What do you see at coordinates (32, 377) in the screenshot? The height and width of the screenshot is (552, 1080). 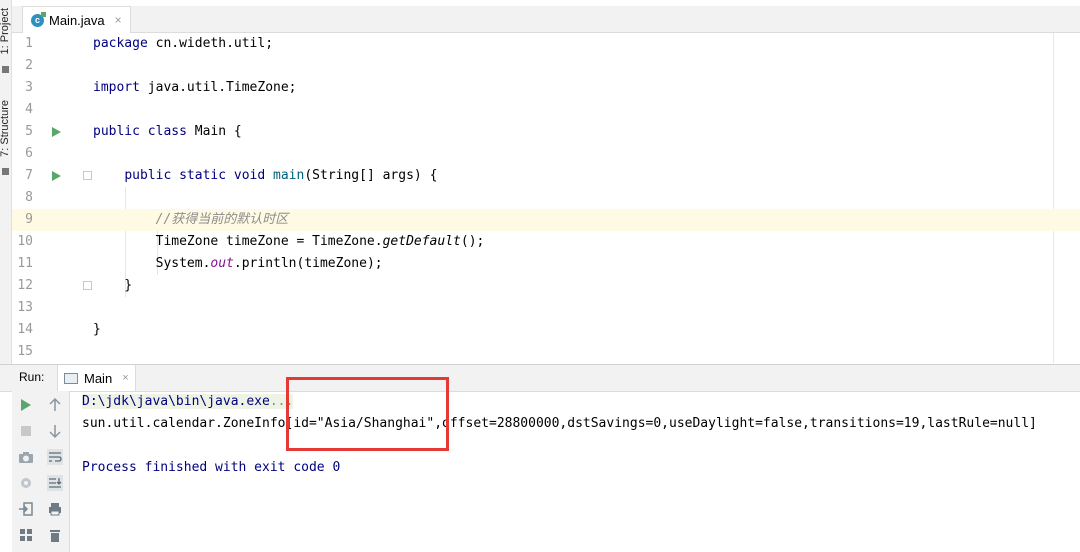 I see `run-label: Run:` at bounding box center [32, 377].